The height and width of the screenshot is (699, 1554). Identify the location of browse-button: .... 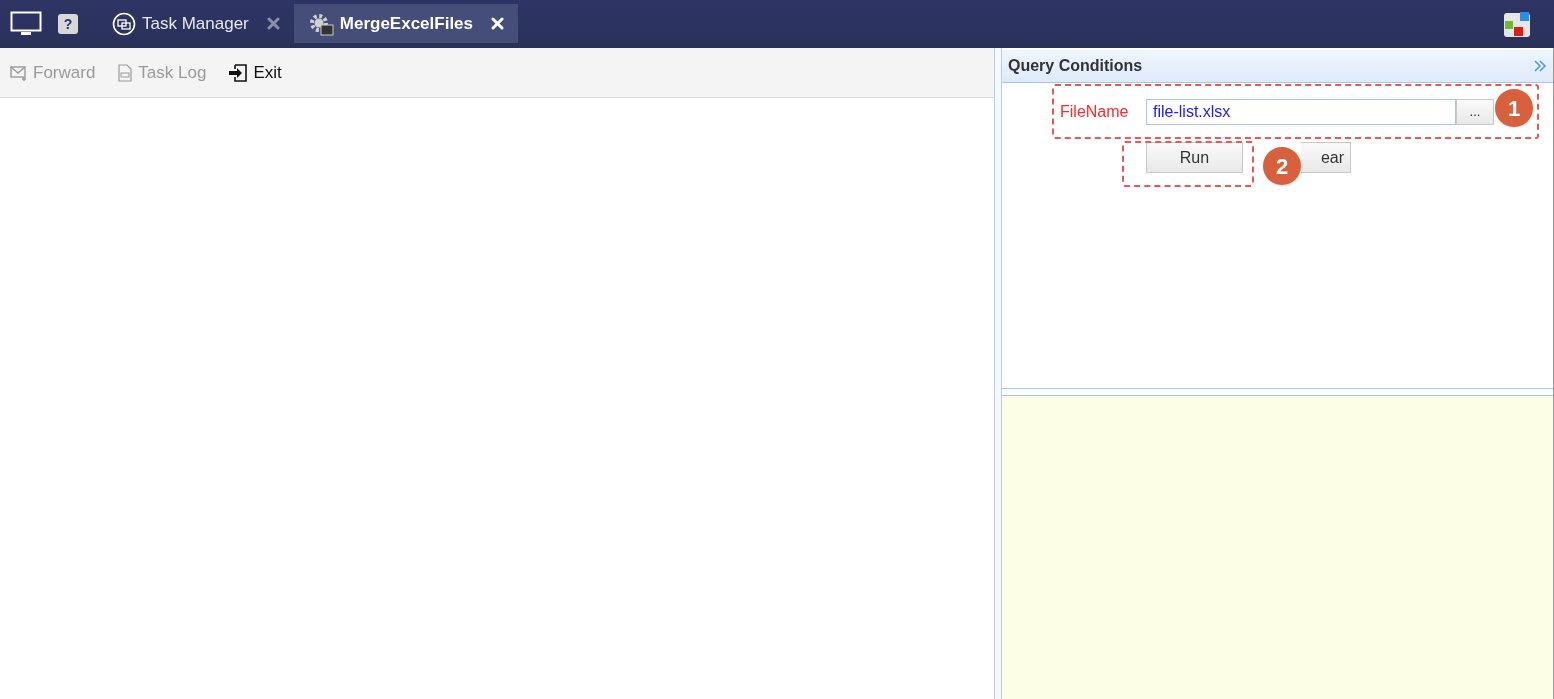
(1475, 112).